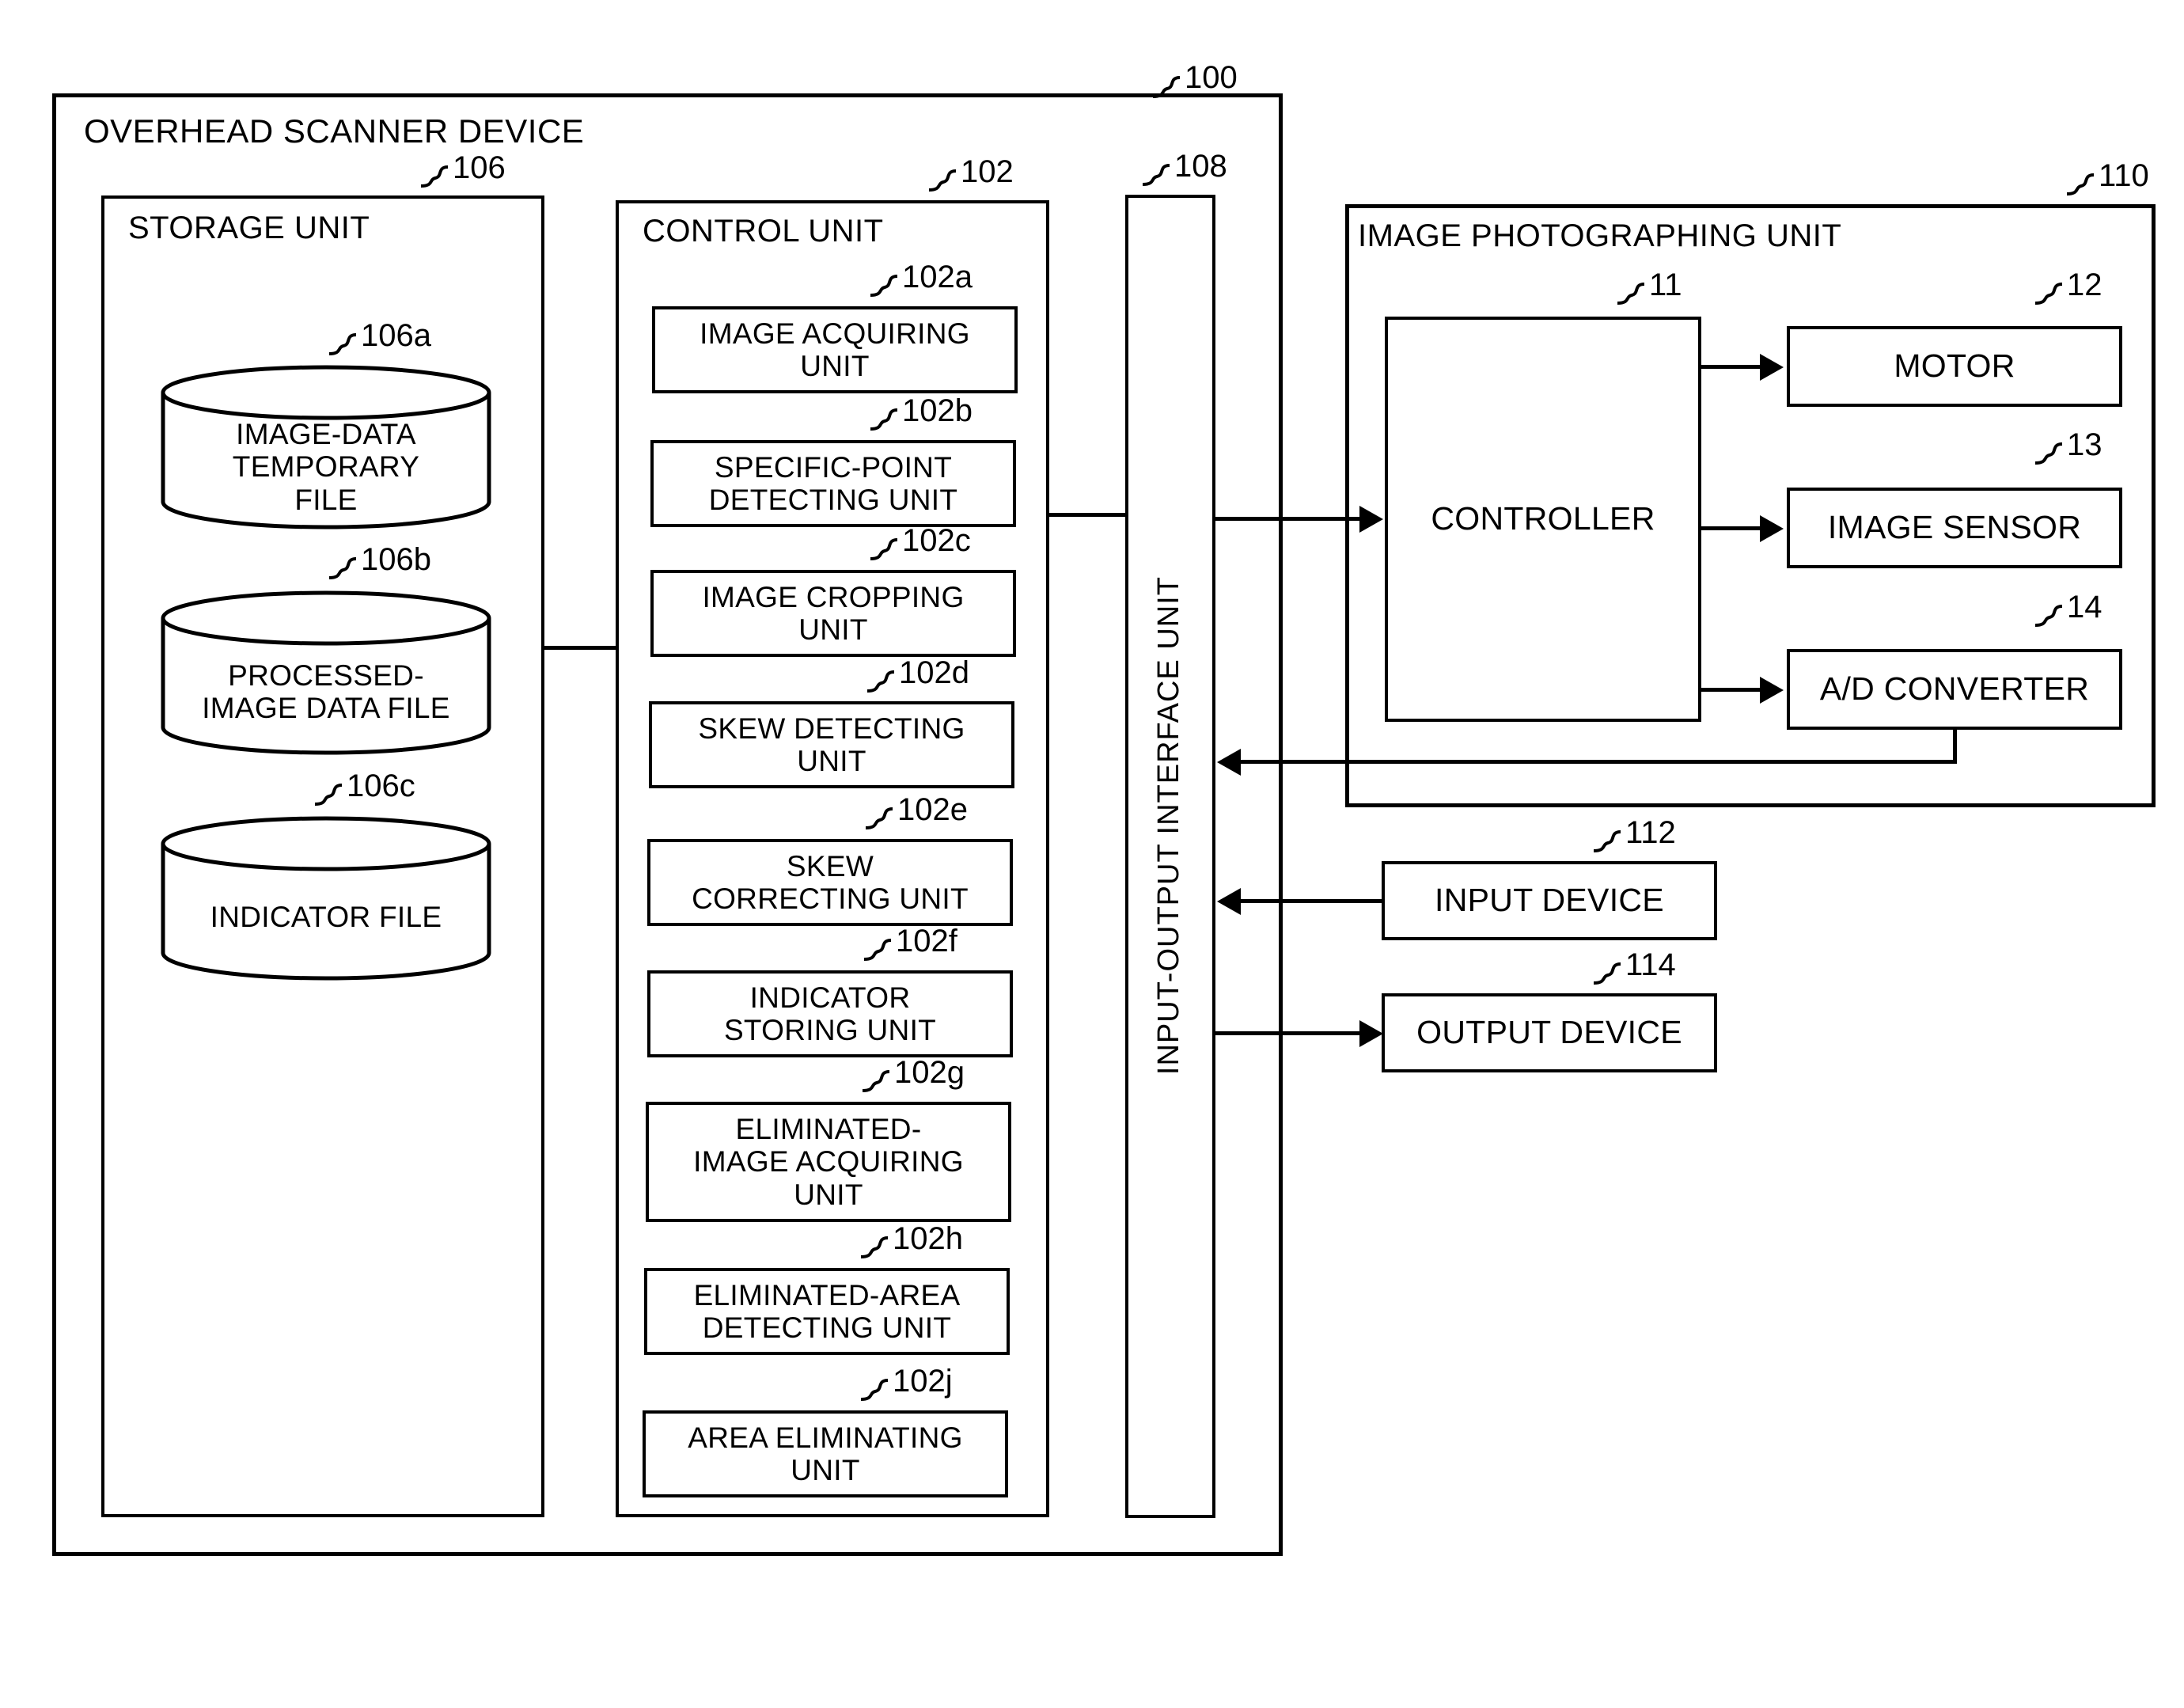 Image resolution: width=2184 pixels, height=1708 pixels. What do you see at coordinates (1371, 1033) in the screenshot?
I see `arrowhead-io-to-output-device` at bounding box center [1371, 1033].